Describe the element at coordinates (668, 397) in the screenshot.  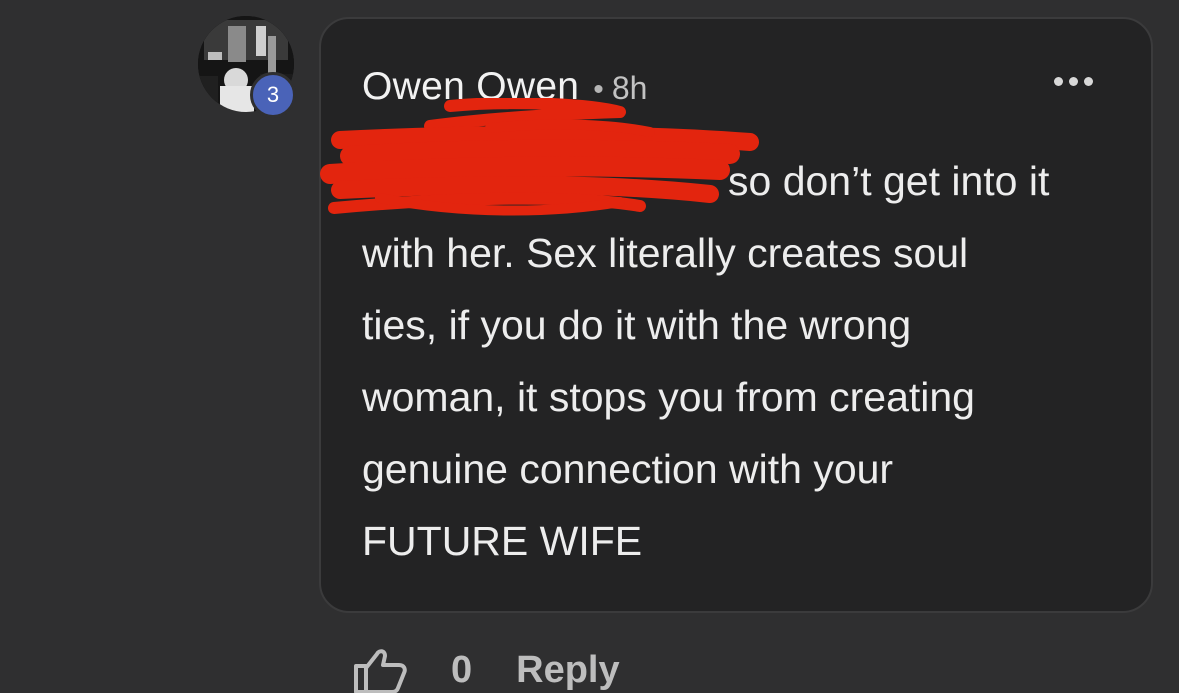
I see `comment-line-4: woman, it stops you from creating` at that location.